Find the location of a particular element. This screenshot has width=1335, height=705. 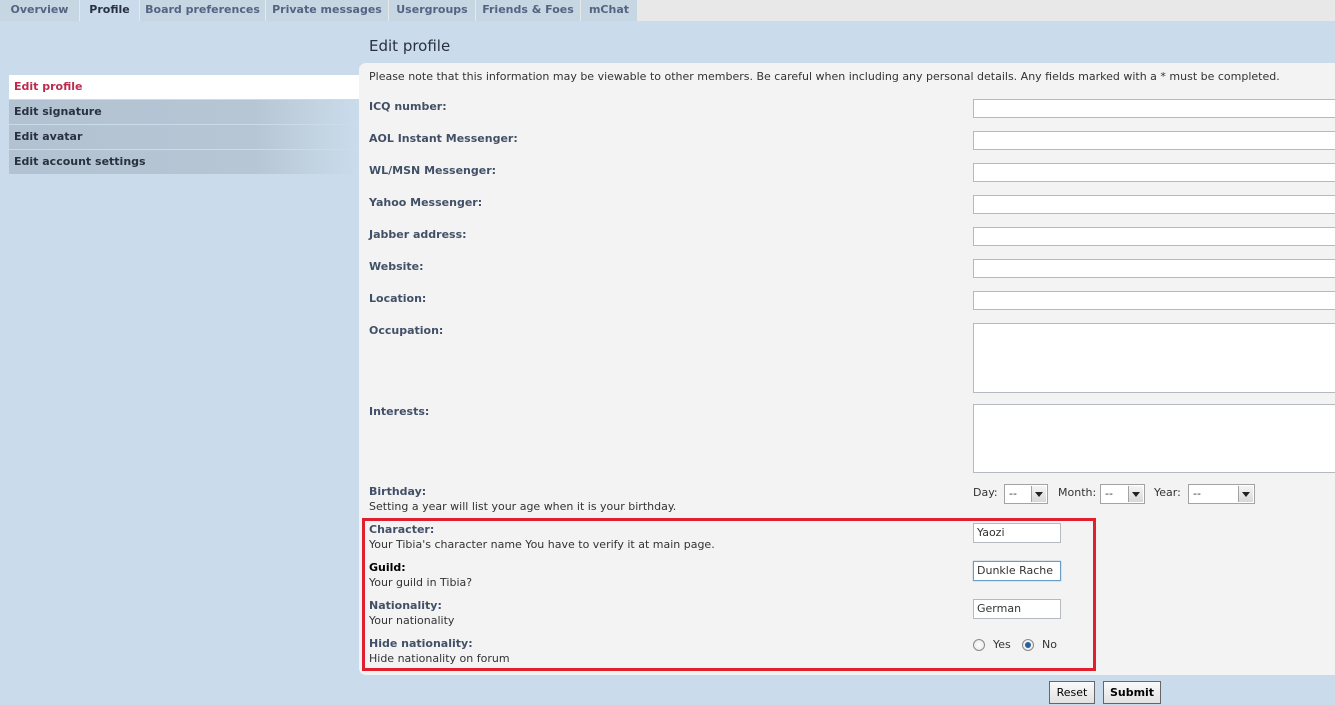

yahoo-label: Yahoo Messenger: is located at coordinates (426, 202).